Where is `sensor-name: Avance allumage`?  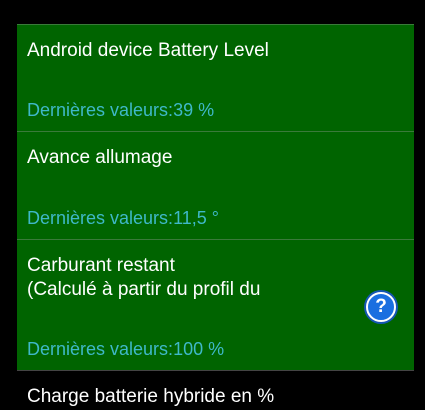
sensor-name: Avance allumage is located at coordinates (99, 158).